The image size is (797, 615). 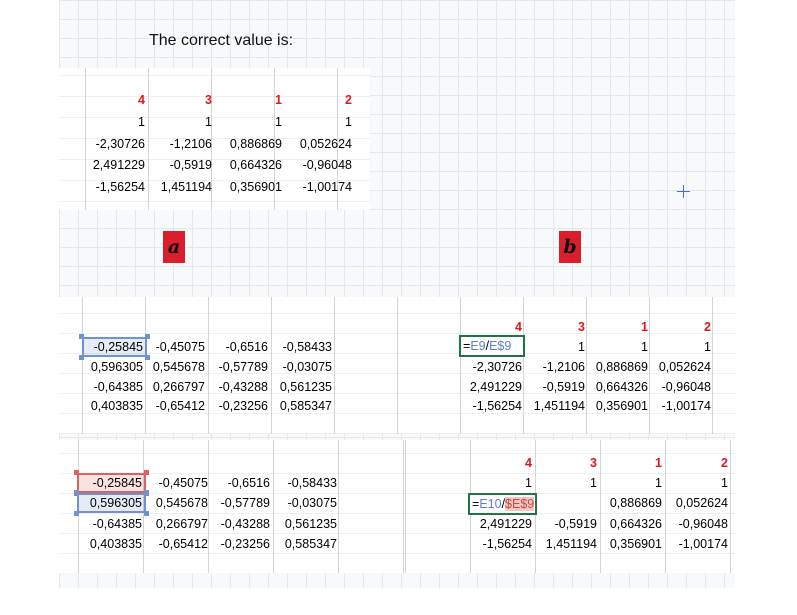 I want to click on formula-part-a: E9, so click(x=478, y=346).